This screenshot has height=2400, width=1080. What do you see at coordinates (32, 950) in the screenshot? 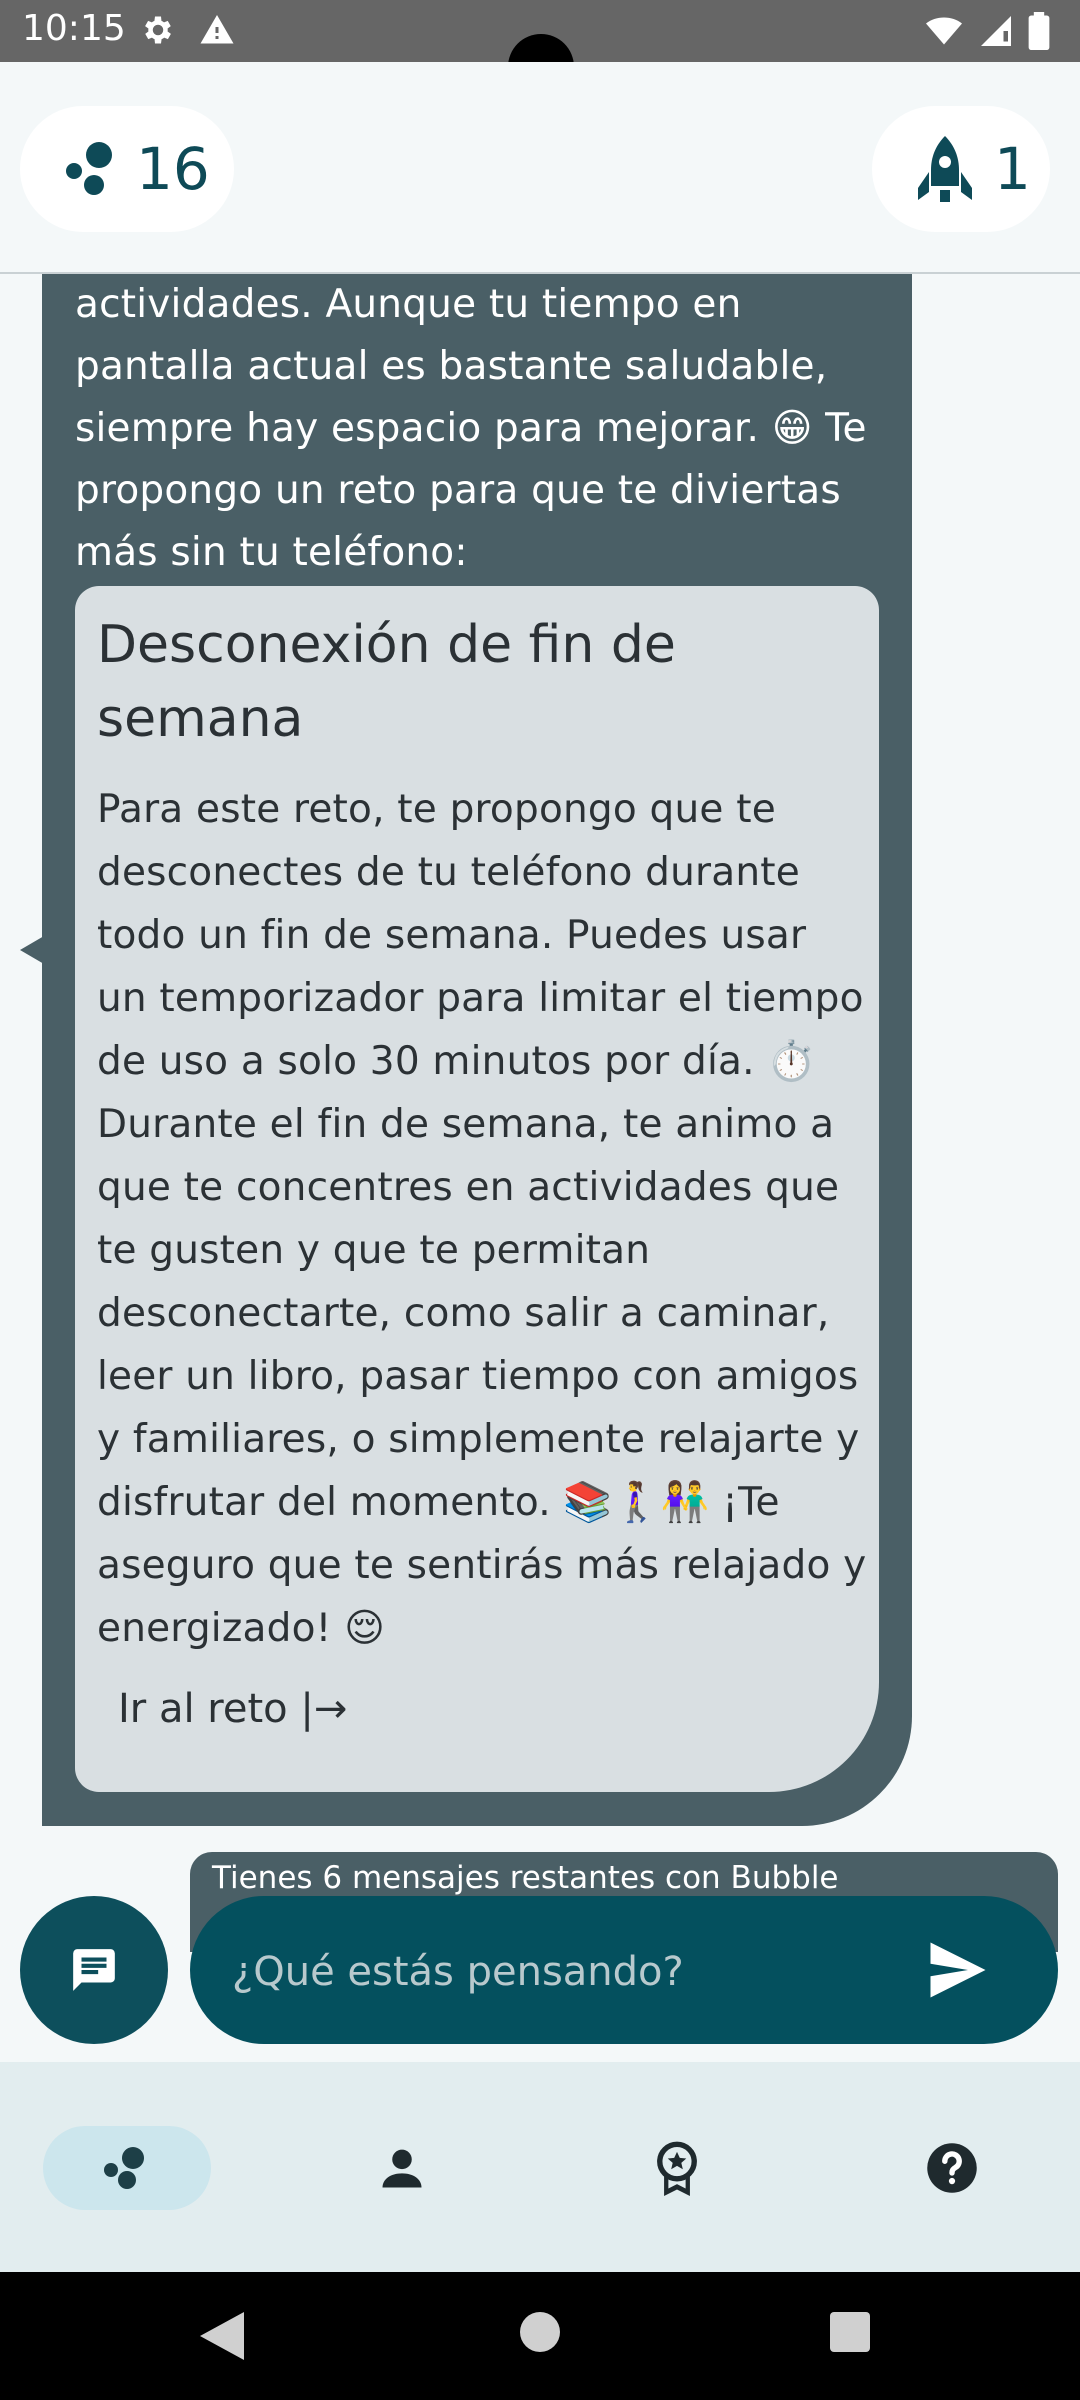
I see `bubble-tail` at bounding box center [32, 950].